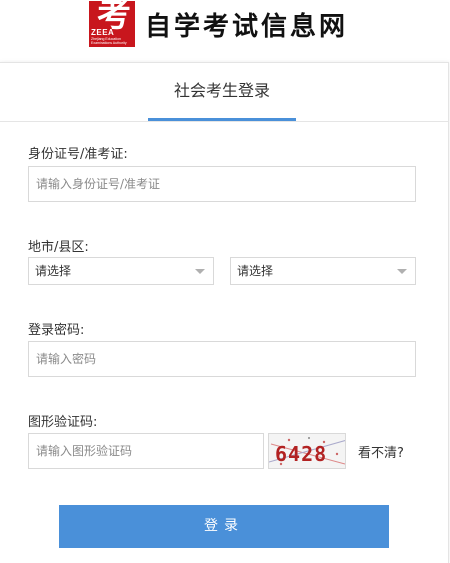 The width and height of the screenshot is (450, 563). Describe the element at coordinates (103, 32) in the screenshot. I see `logo-mark: ZEEA` at that location.